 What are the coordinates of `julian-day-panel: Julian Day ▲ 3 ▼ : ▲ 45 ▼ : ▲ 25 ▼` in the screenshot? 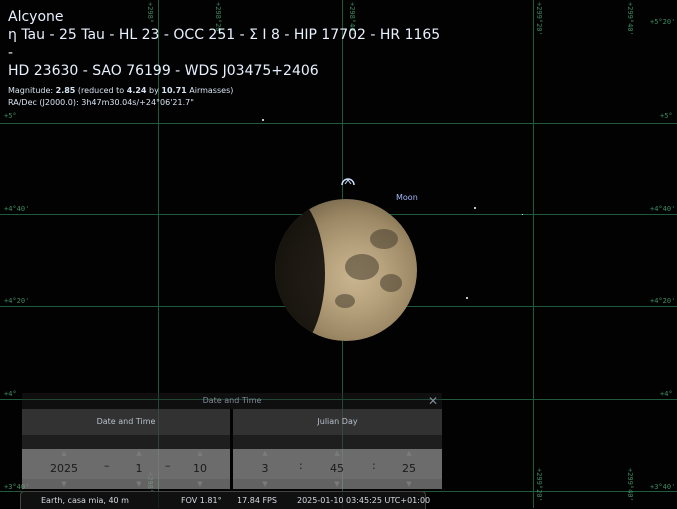 It's located at (337, 449).